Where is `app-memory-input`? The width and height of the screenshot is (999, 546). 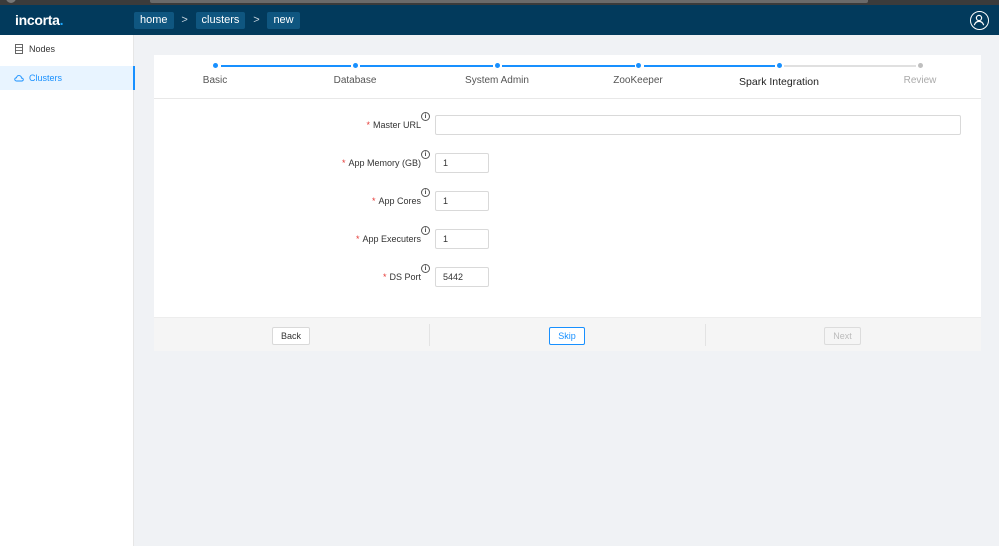 app-memory-input is located at coordinates (462, 163).